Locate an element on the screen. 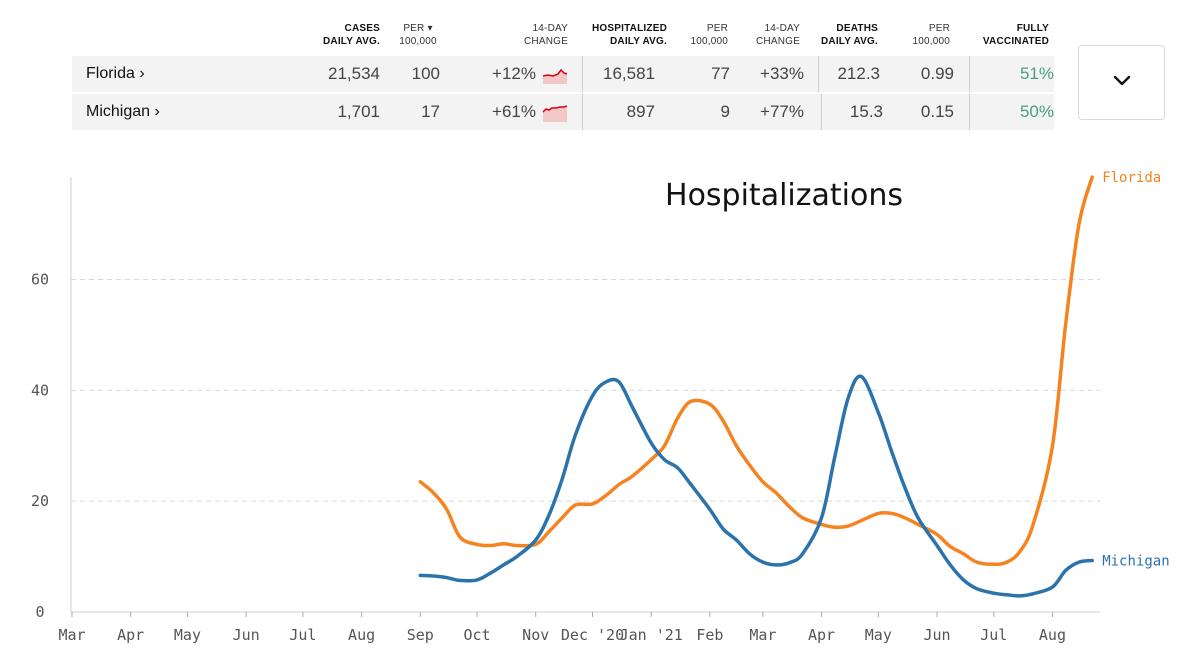 This screenshot has height=661, width=1200. x-tick-label: Dec '20 is located at coordinates (592, 635).